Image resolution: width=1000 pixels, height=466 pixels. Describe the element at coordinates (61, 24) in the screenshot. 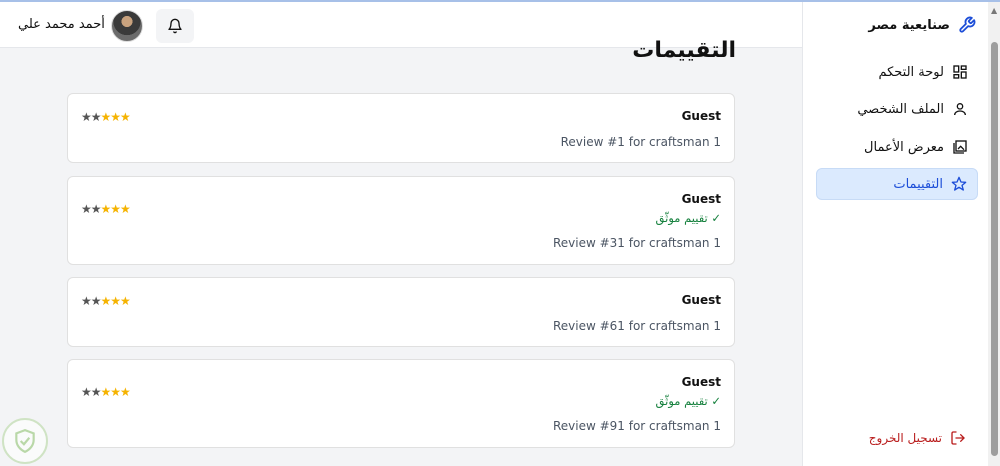

I see `user-name: أحمد محمد علي` at that location.